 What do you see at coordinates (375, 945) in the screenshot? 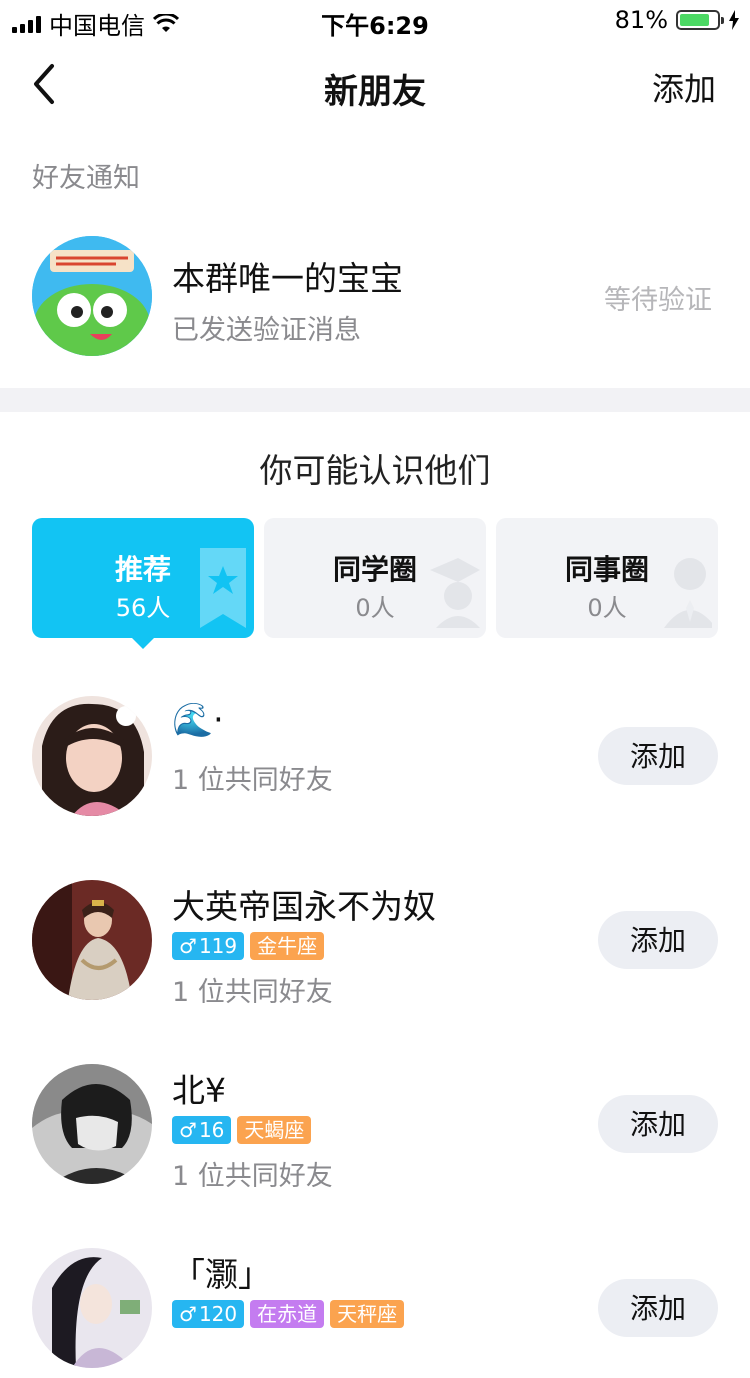
I see `list-item: 大英帝国永不为奴 ♂ 119 金牛座 1 位共同好友 添加` at bounding box center [375, 945].